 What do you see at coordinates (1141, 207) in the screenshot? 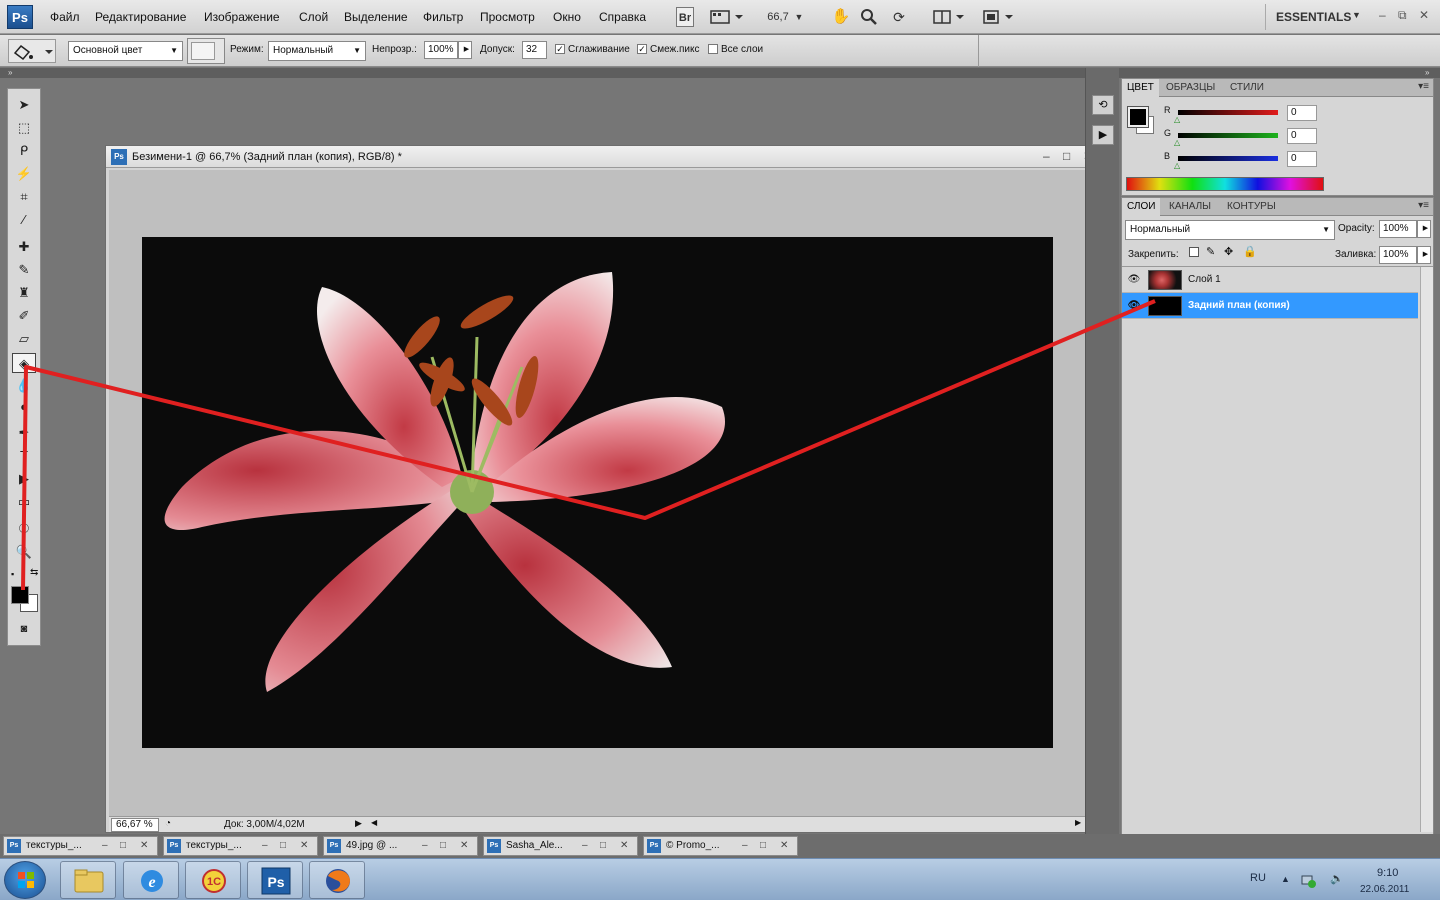
I see `tab-layers: СЛОИ` at bounding box center [1141, 207].